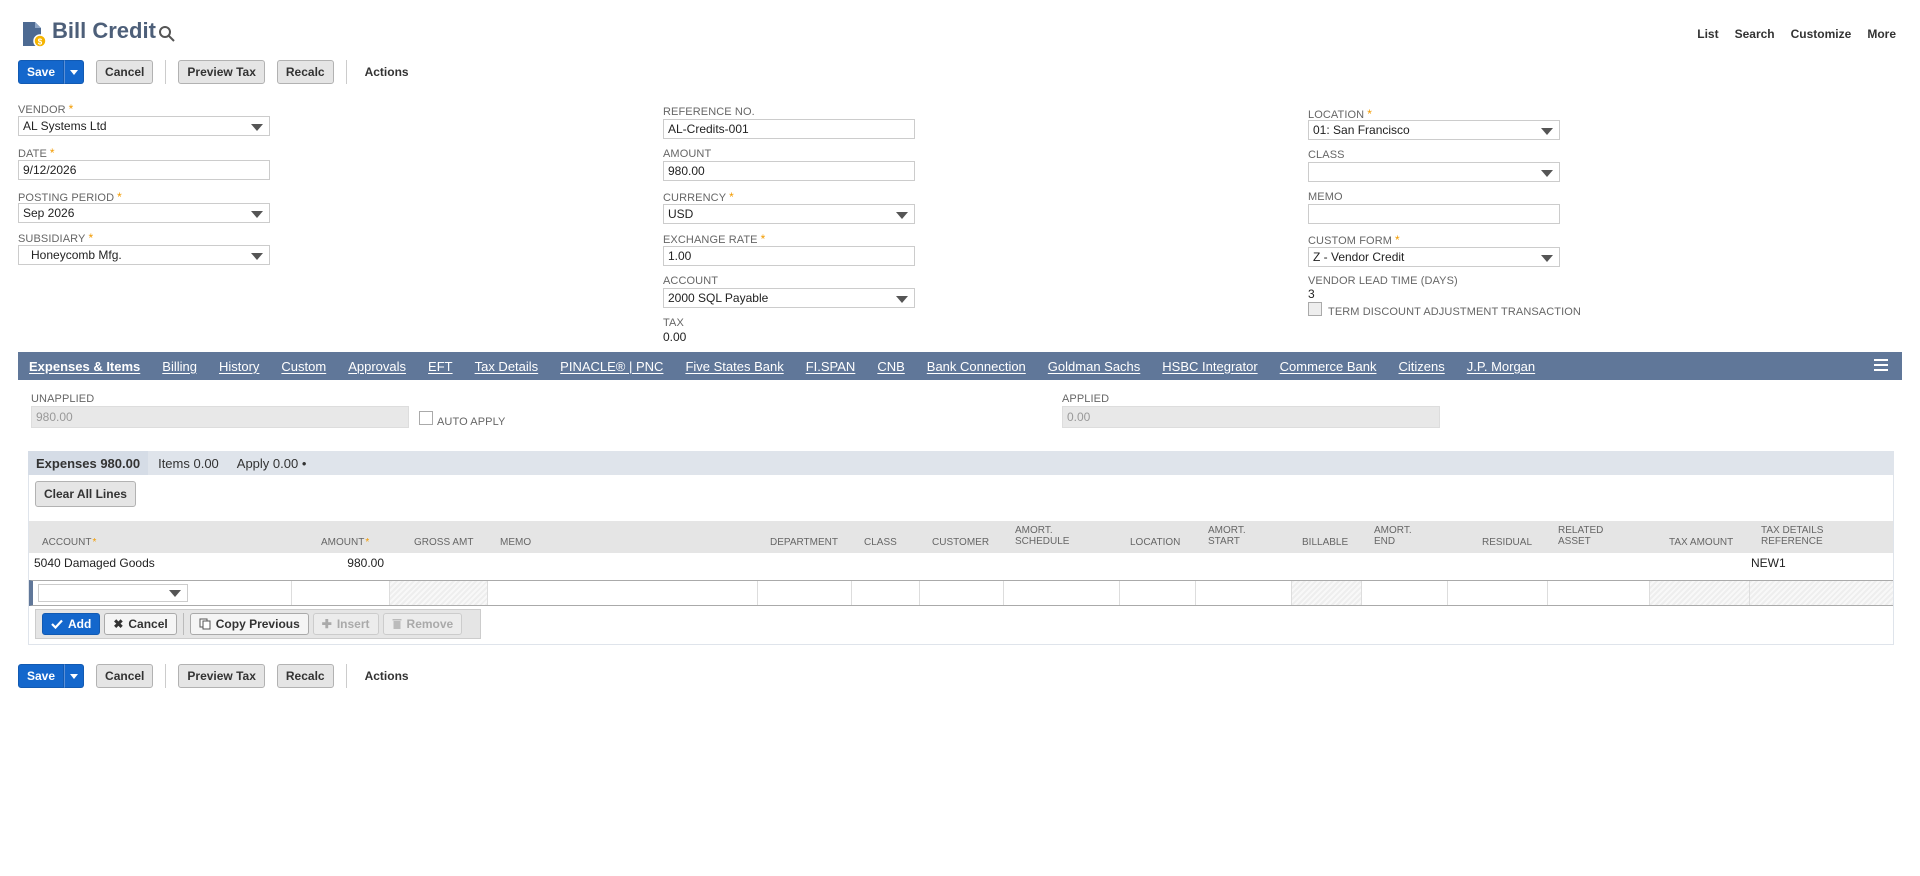 The height and width of the screenshot is (876, 1920). Describe the element at coordinates (1497, 593) in the screenshot. I see `new-line-residual-cell` at that location.